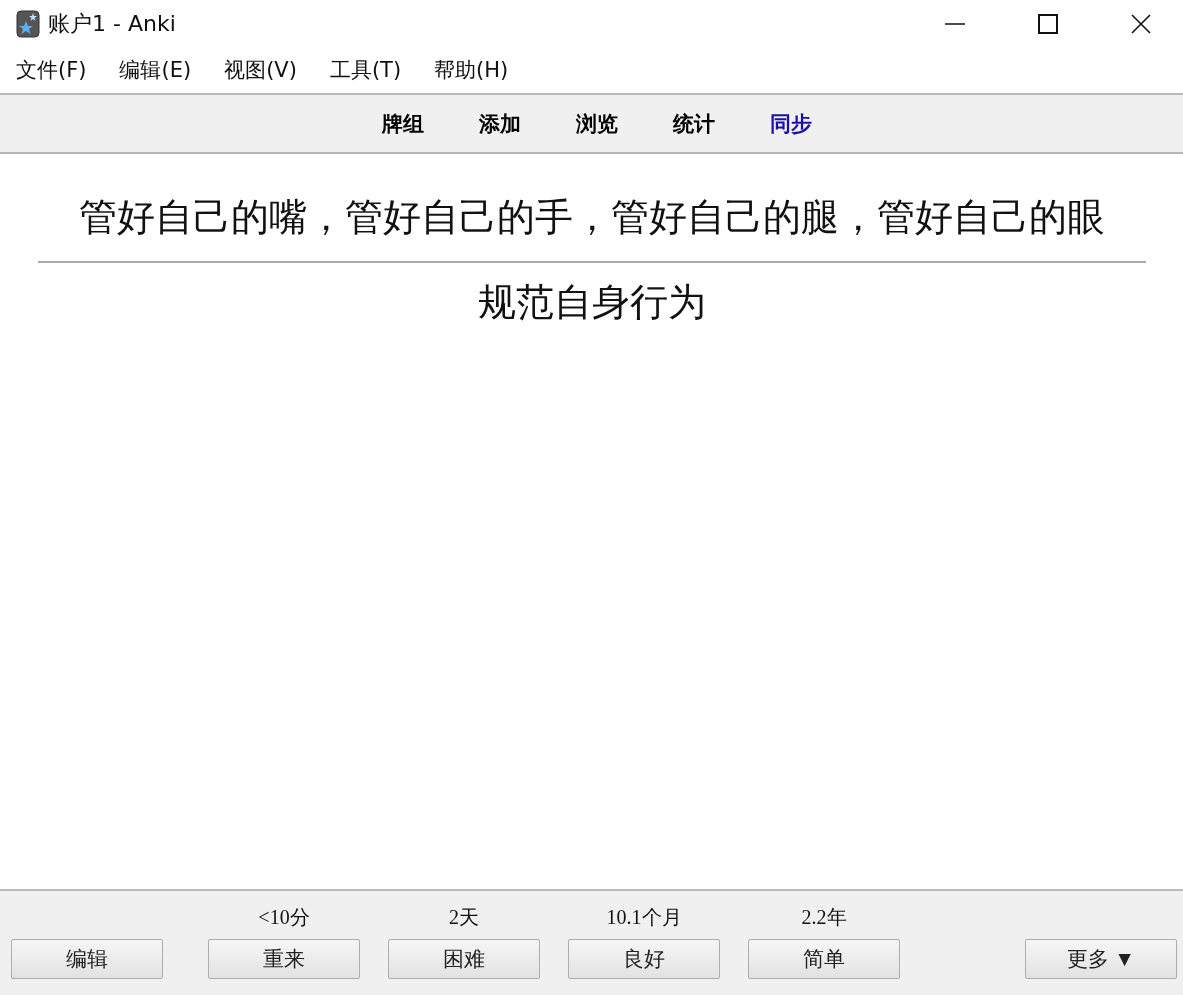 The width and height of the screenshot is (1183, 995). Describe the element at coordinates (51, 70) in the screenshot. I see `menu-item: 文件(F)` at that location.